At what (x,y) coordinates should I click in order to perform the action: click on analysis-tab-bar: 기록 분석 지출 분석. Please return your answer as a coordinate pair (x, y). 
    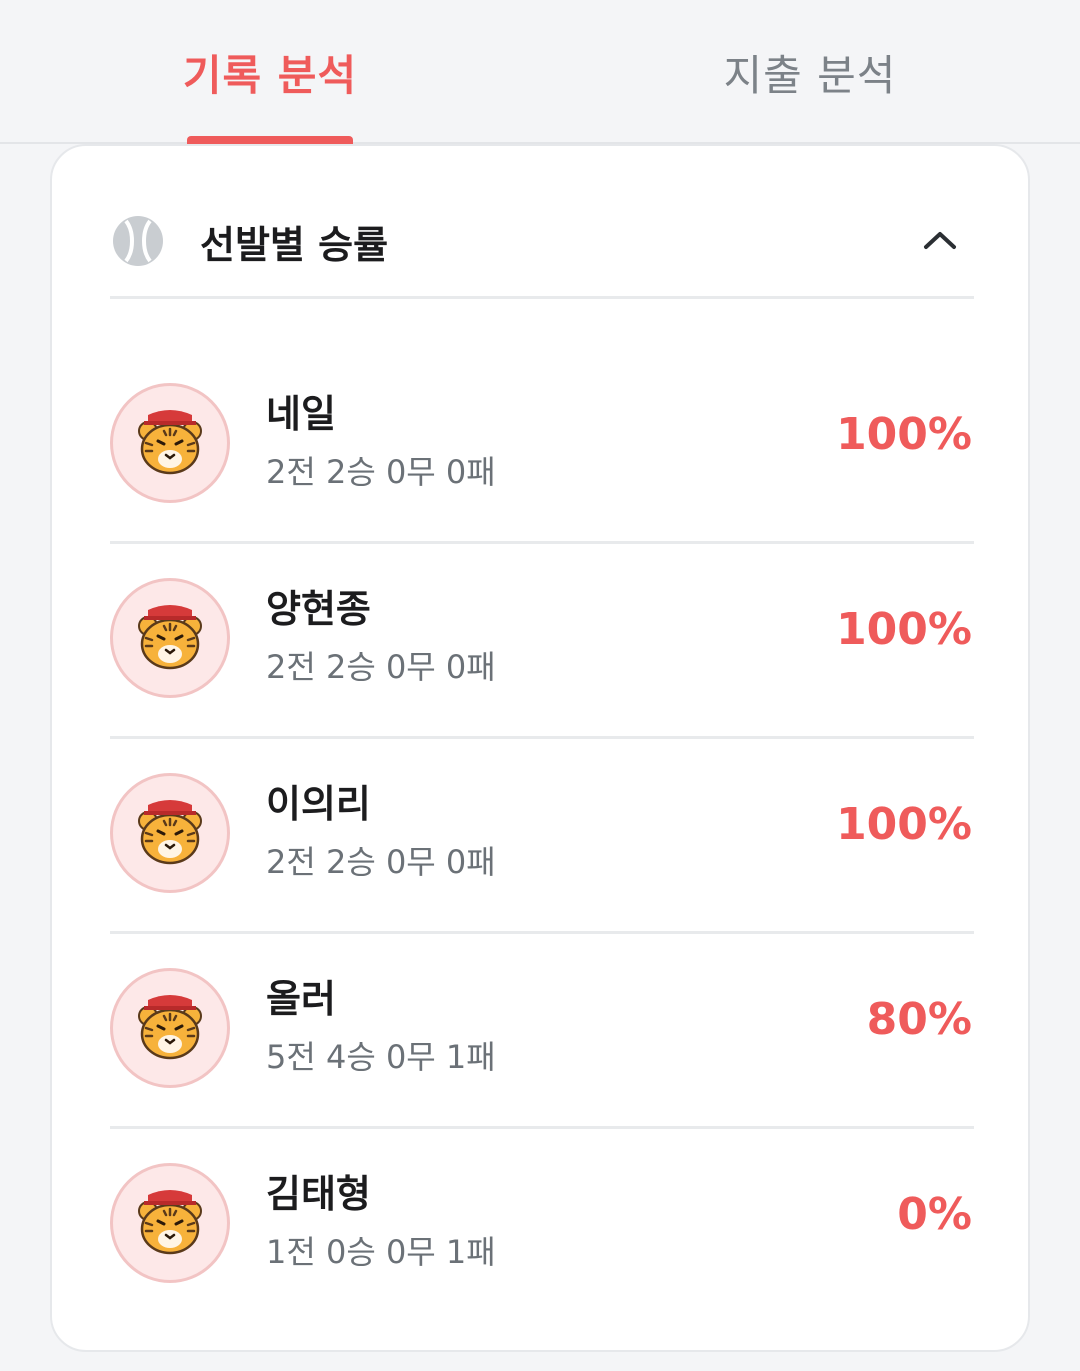
    Looking at the image, I should click on (540, 72).